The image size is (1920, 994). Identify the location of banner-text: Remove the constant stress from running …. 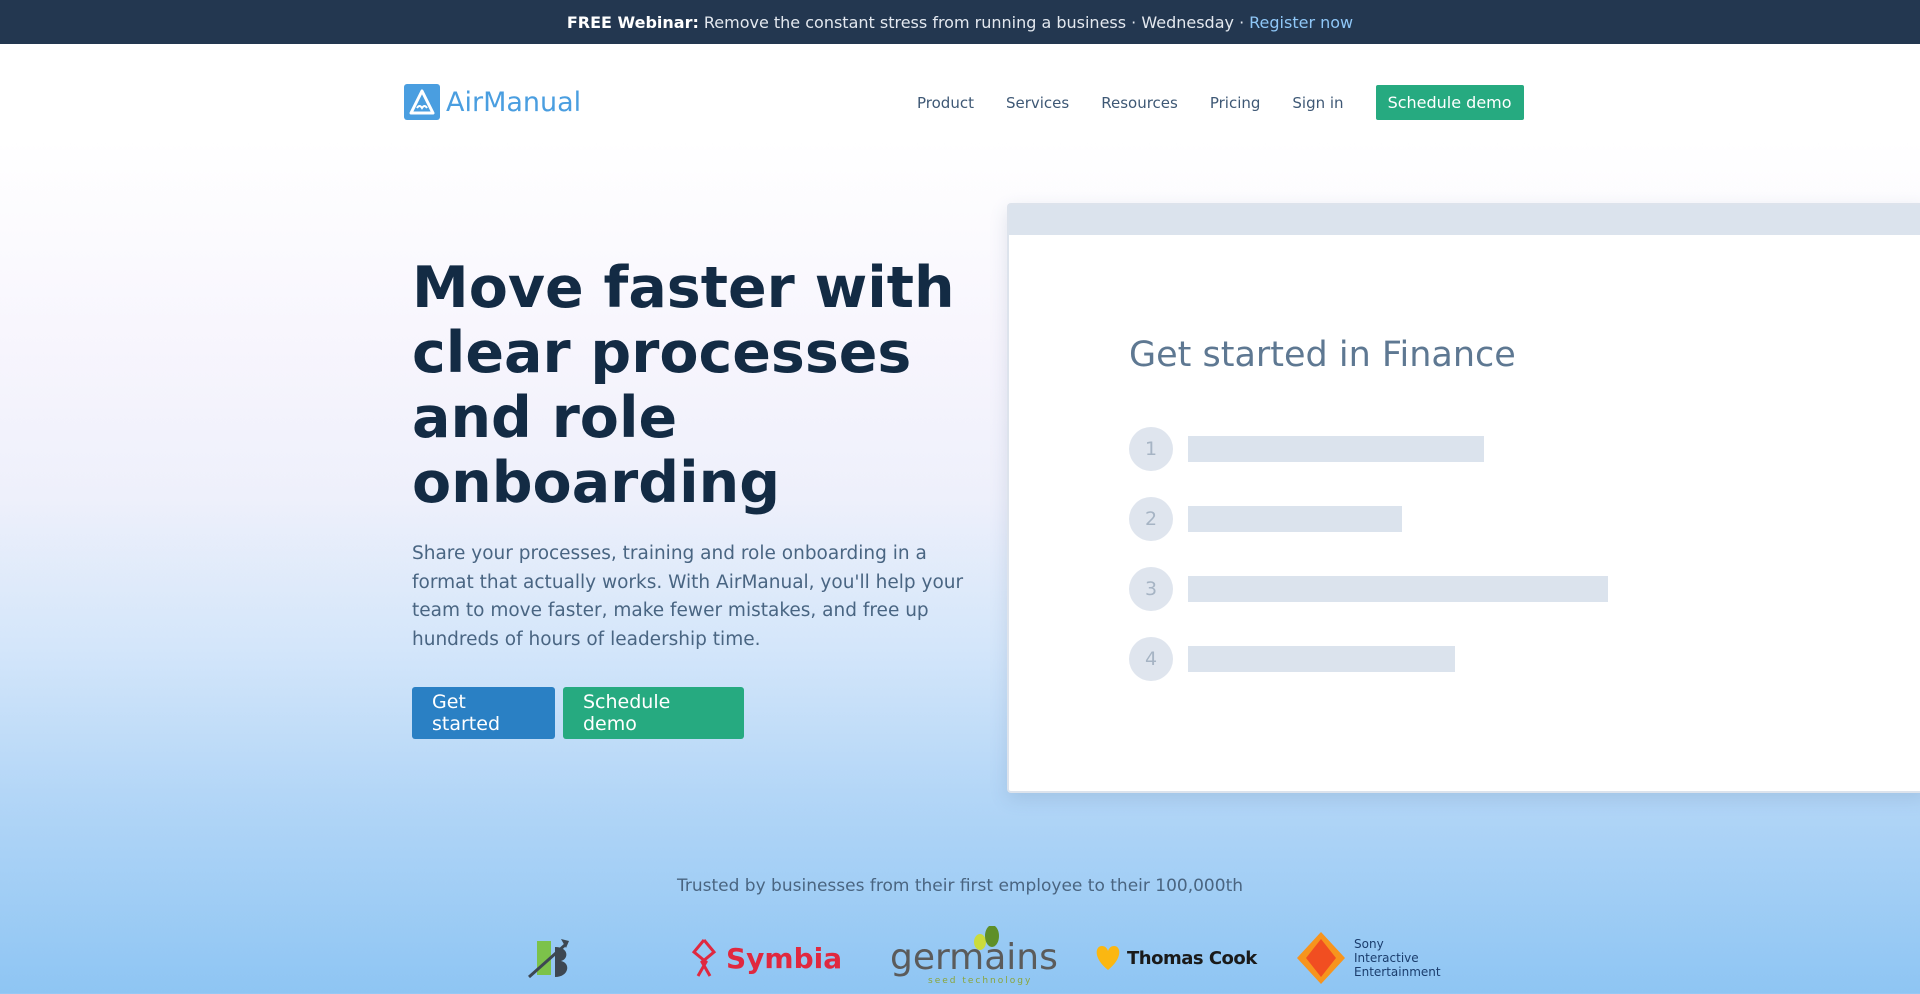
(974, 22).